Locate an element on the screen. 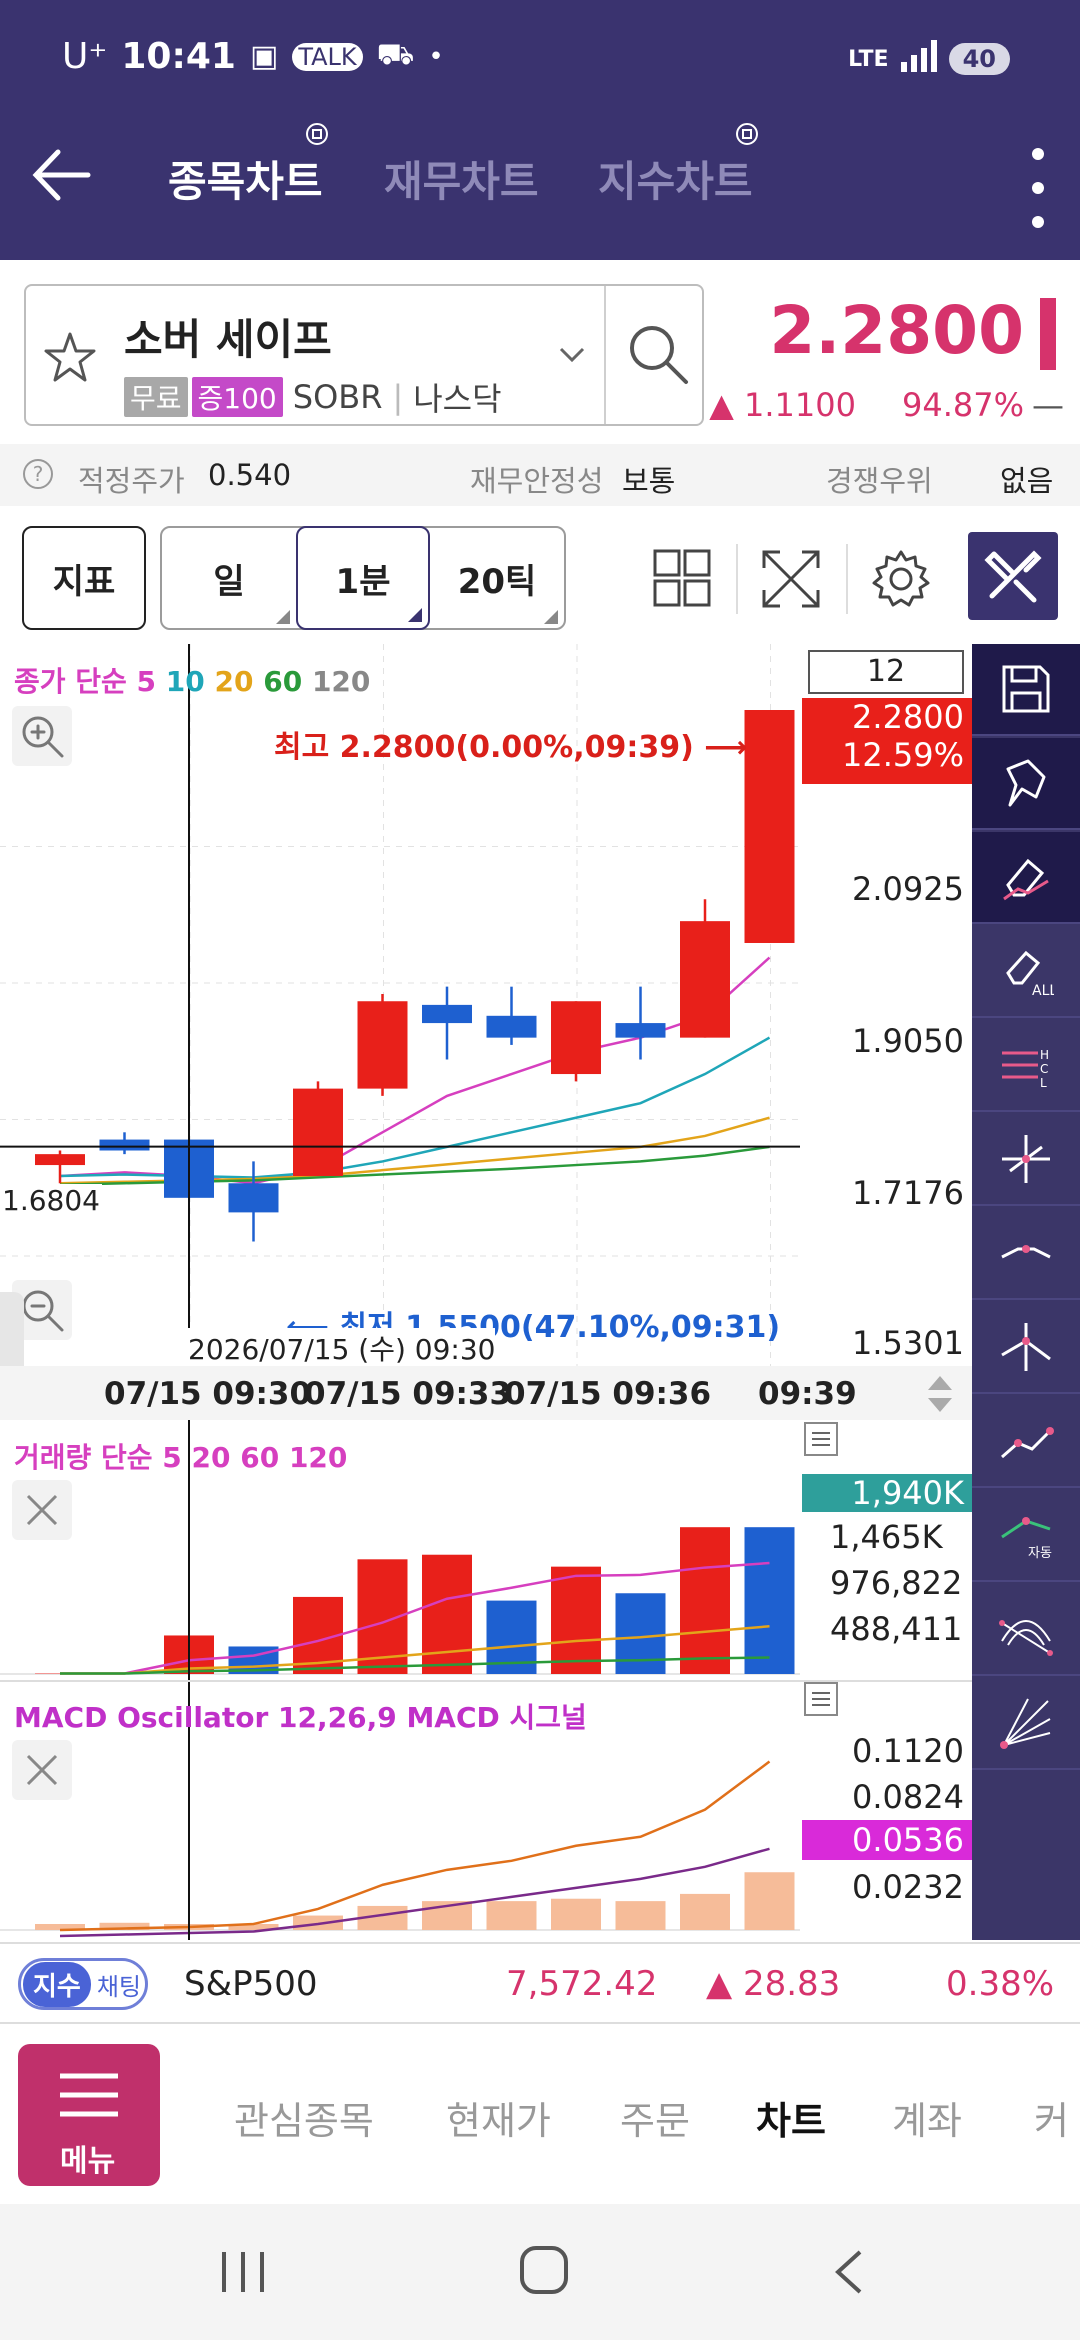 Image resolution: width=1080 pixels, height=2340 pixels. indicator-button: 지표 is located at coordinates (84, 578).